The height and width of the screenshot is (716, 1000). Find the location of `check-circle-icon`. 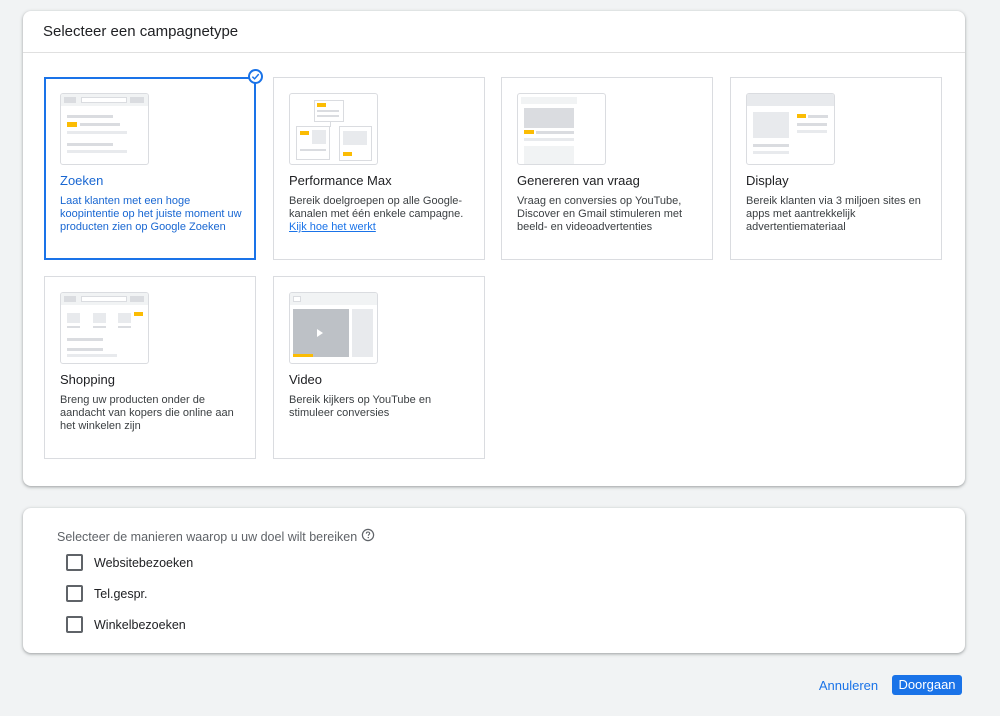

check-circle-icon is located at coordinates (255, 76).